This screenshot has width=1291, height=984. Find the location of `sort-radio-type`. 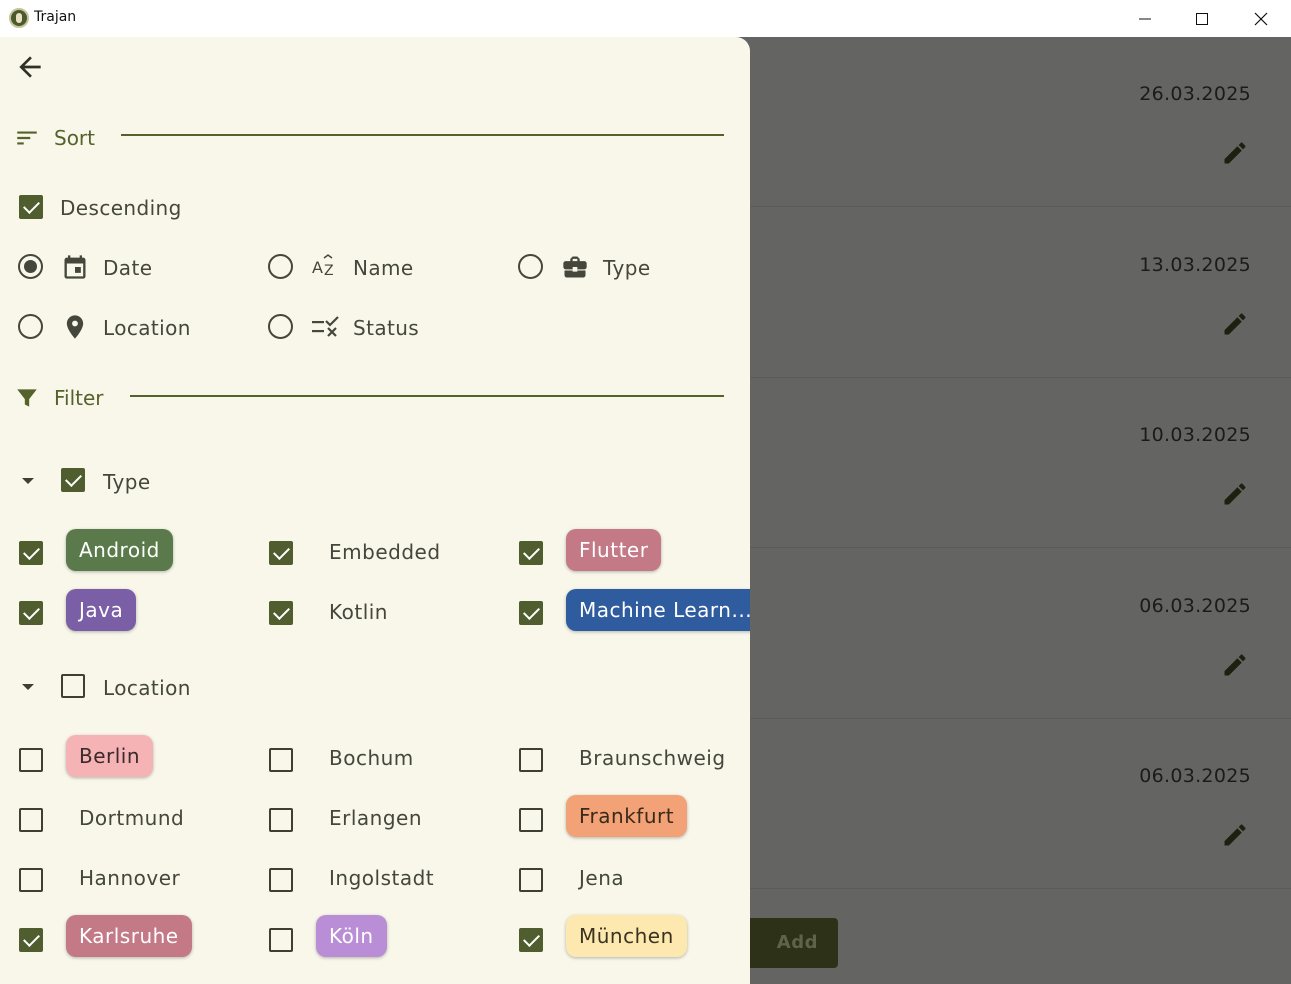

sort-radio-type is located at coordinates (530, 266).